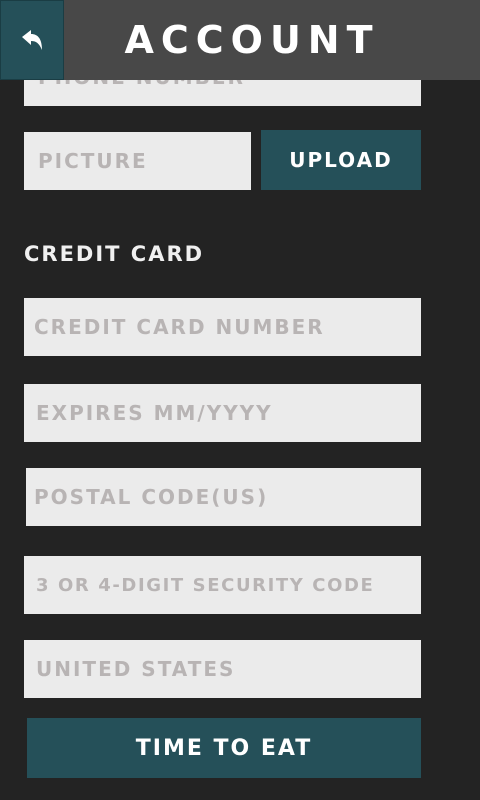 The image size is (480, 800). I want to click on back-button, so click(32, 40).